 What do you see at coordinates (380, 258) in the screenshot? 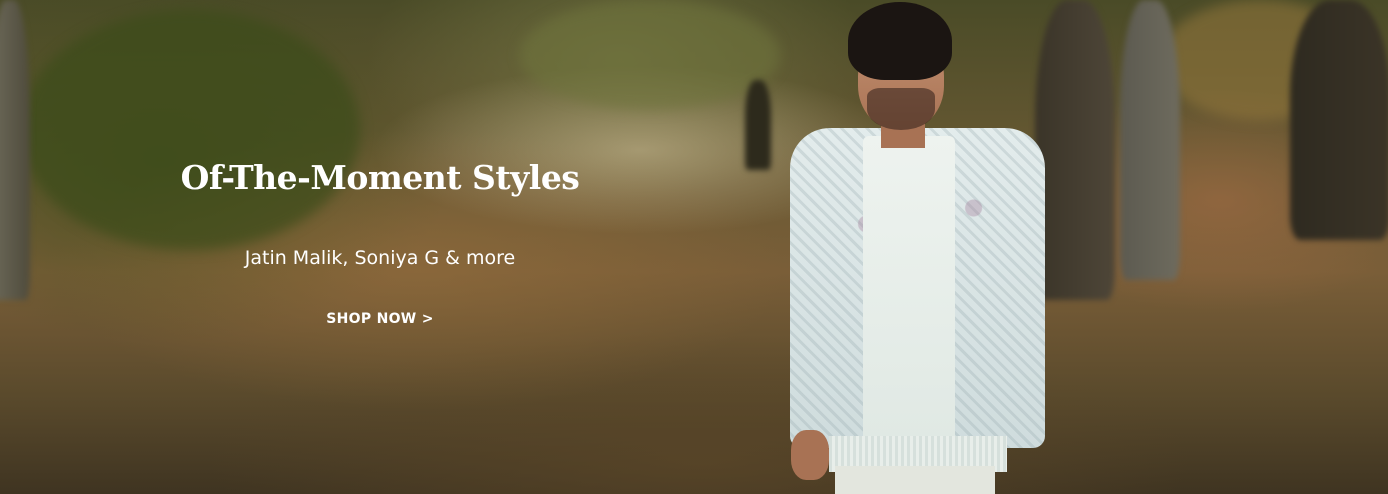
I see `banner-designers: Jatin Malik, Soniya G & more` at bounding box center [380, 258].